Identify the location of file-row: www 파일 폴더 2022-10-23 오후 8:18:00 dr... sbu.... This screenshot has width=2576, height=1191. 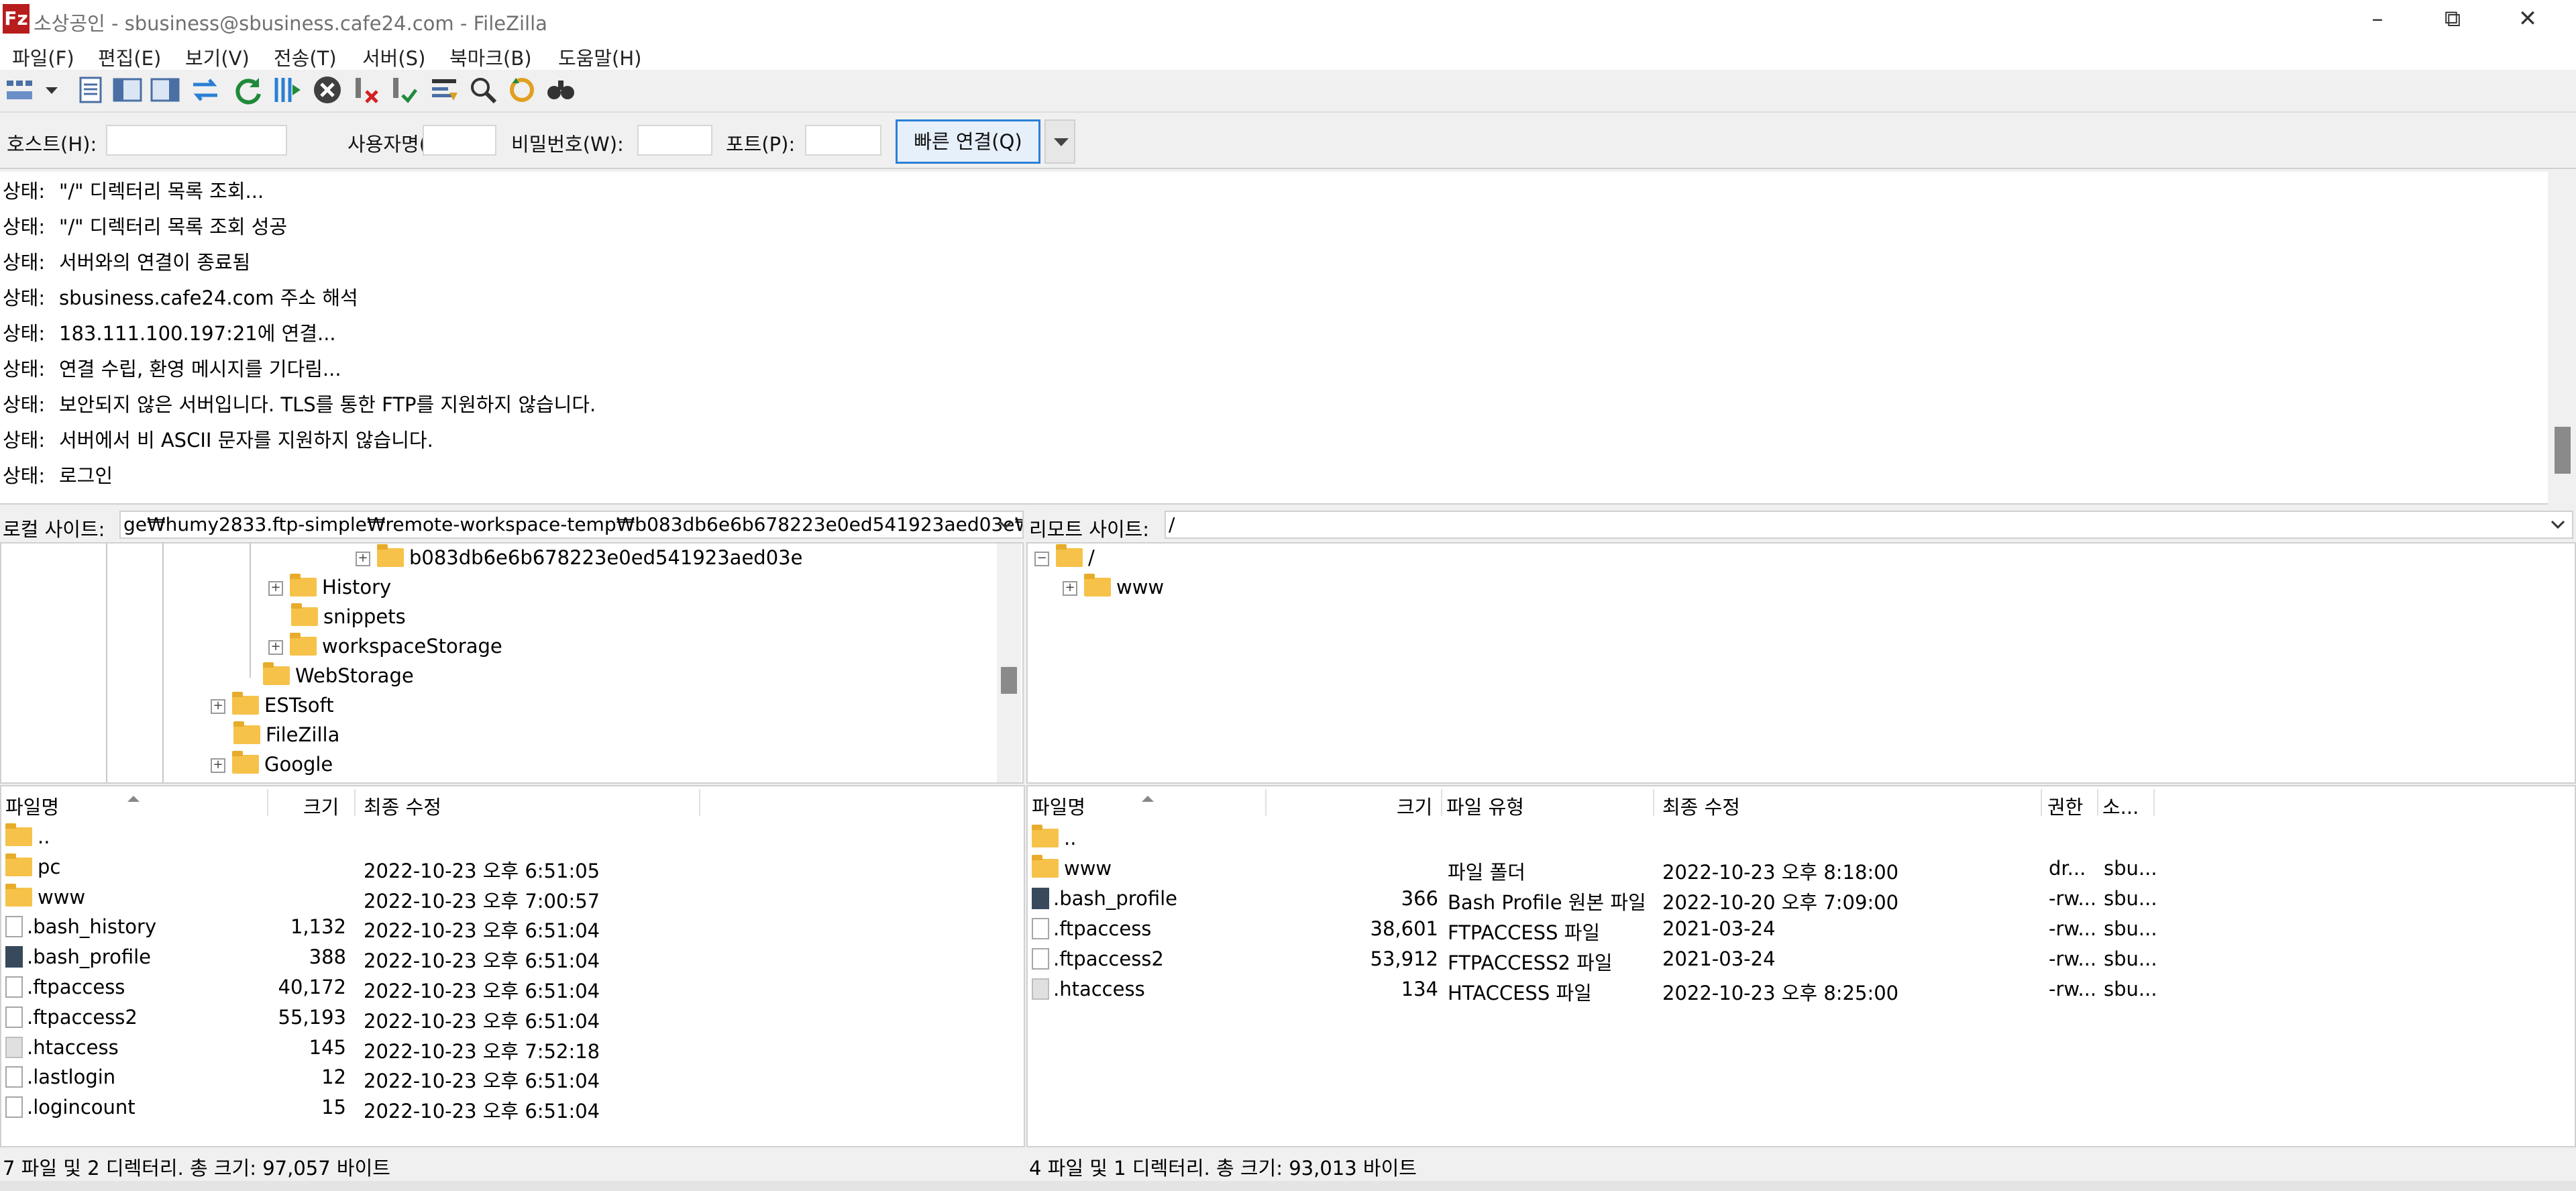
(1801, 869).